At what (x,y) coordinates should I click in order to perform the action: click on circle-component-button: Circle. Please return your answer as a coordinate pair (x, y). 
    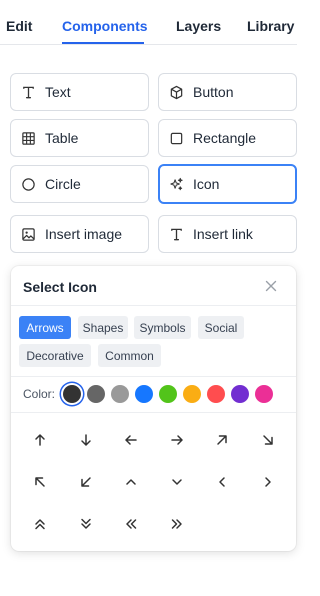
    Looking at the image, I should click on (79, 184).